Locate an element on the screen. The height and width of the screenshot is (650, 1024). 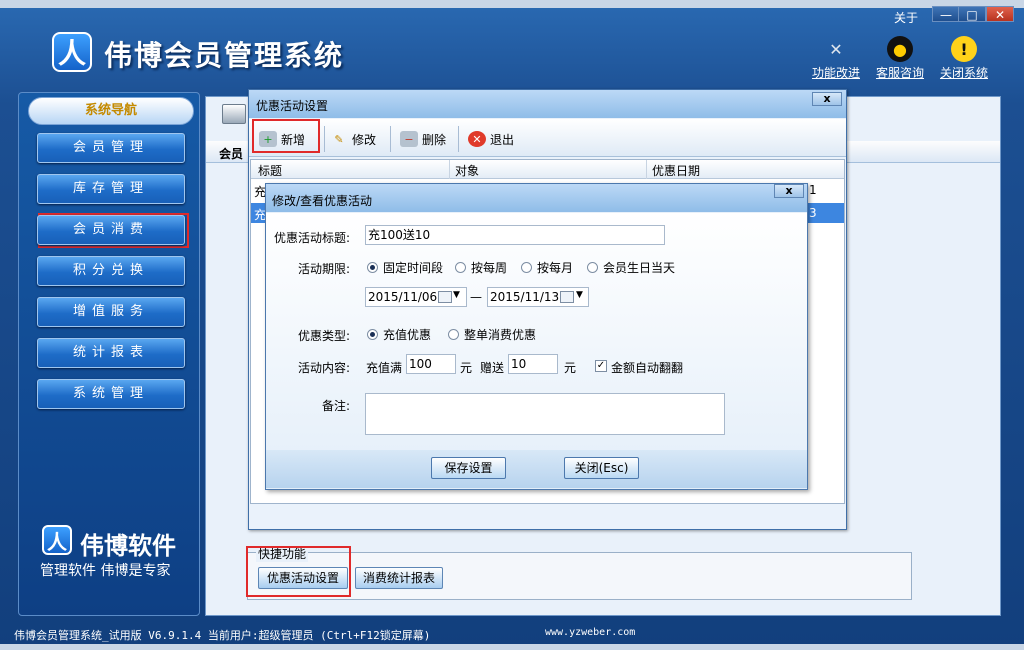
edit-dialog-title: 修改/查看优惠活动 is located at coordinates (322, 201).